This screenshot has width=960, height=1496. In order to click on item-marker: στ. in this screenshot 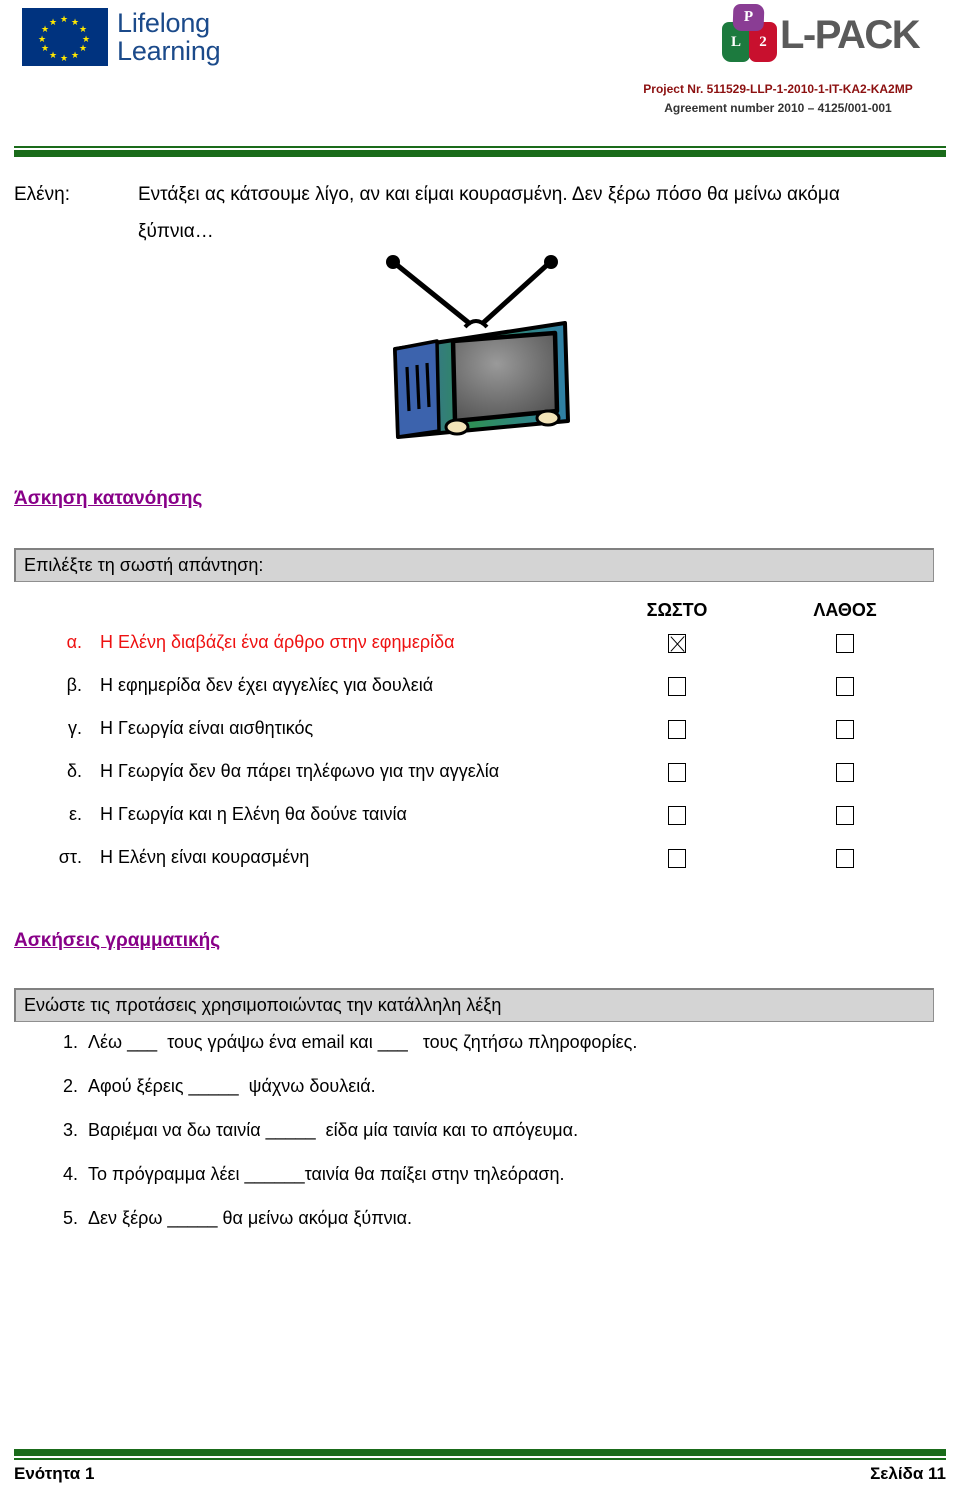, I will do `click(70, 857)`.